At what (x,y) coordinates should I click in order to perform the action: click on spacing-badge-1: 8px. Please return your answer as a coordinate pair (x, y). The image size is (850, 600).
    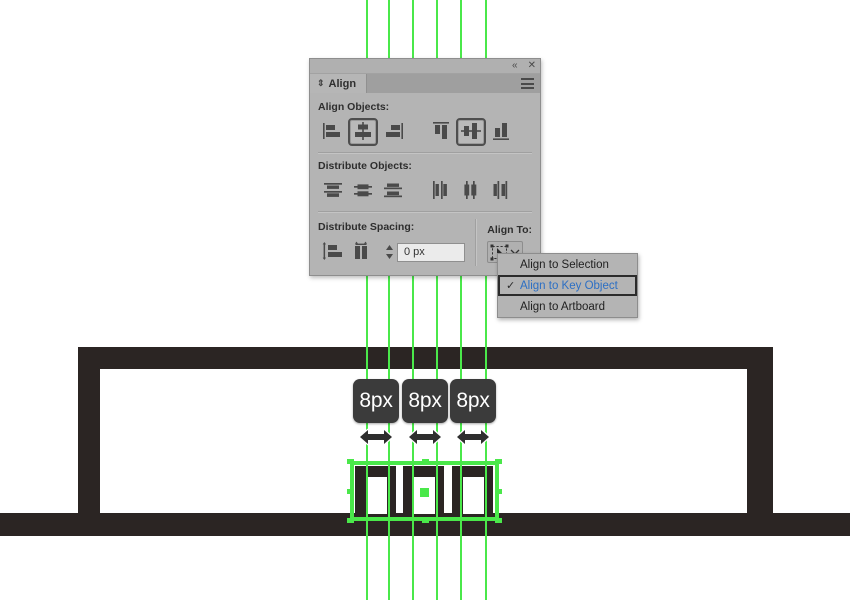
    Looking at the image, I should click on (376, 401).